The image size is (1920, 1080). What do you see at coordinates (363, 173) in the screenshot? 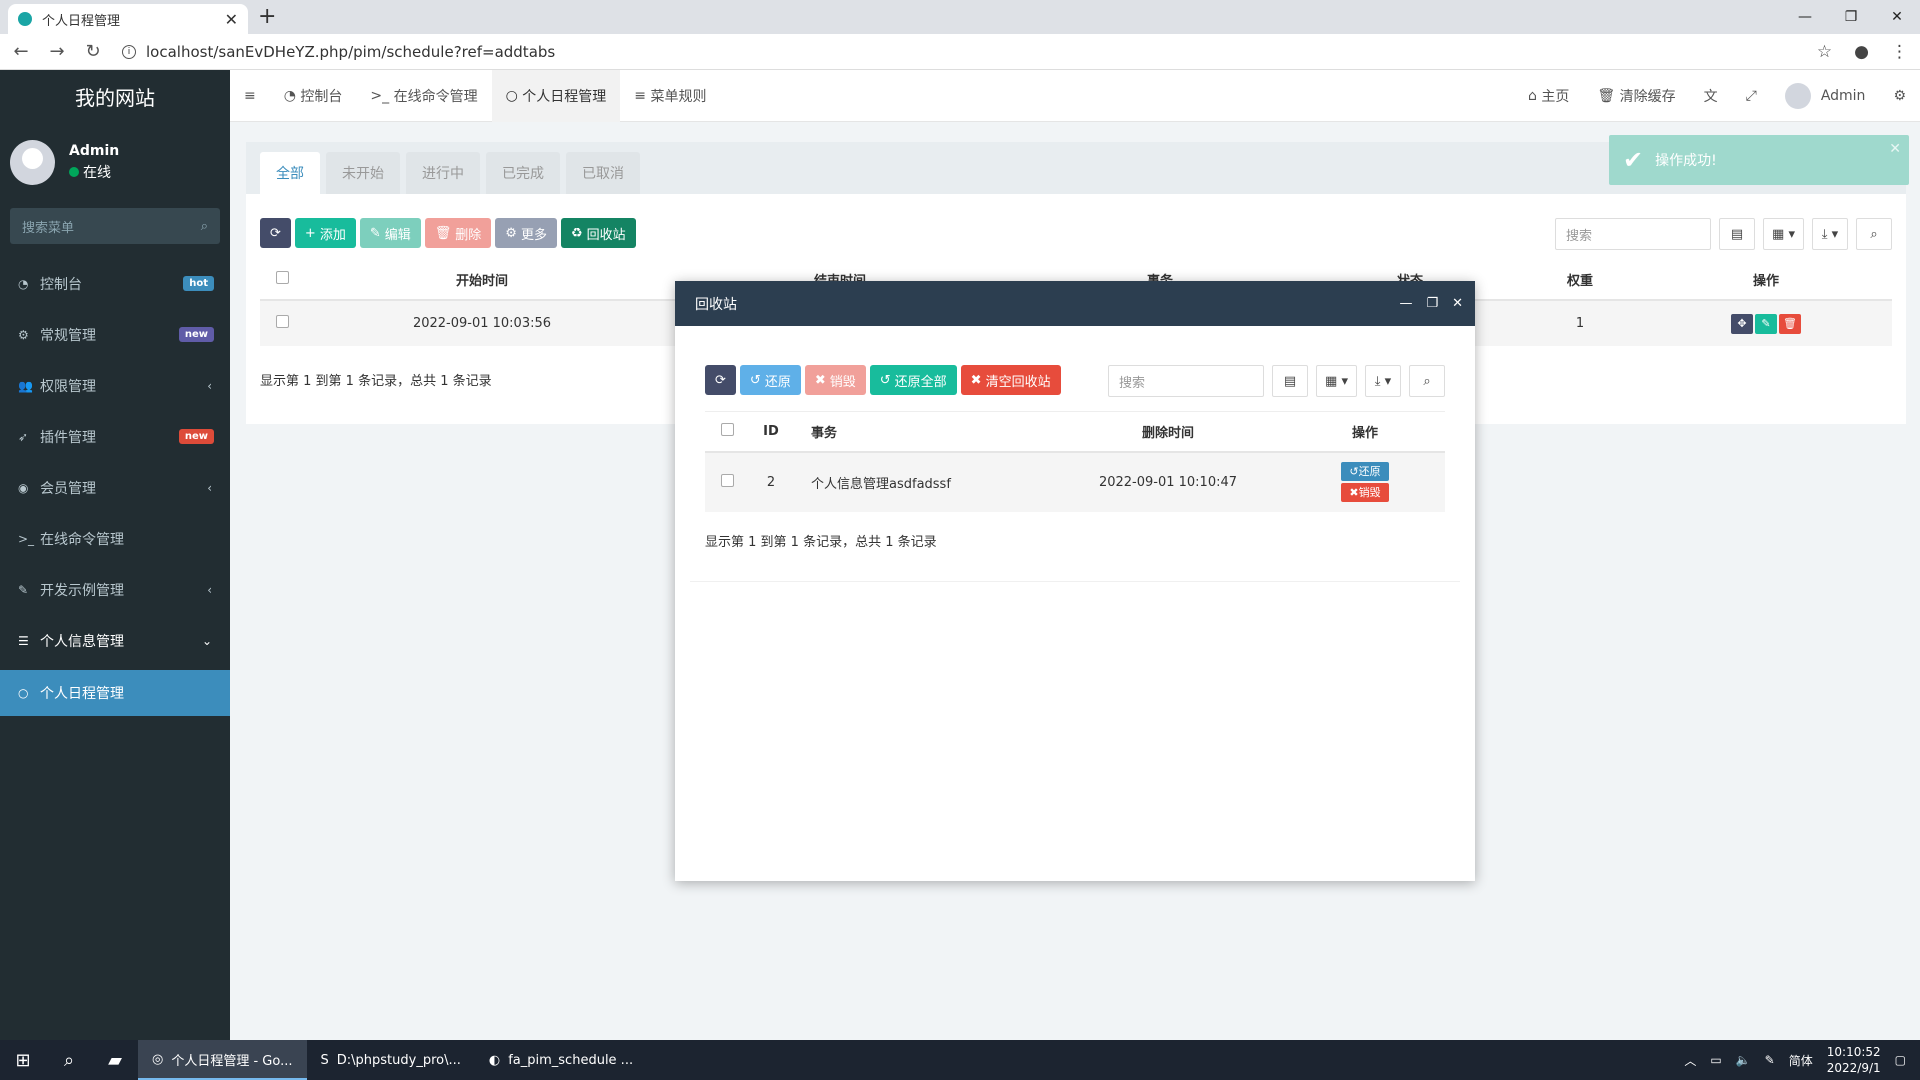
I see `filter-tab-not-started: 未开始` at bounding box center [363, 173].